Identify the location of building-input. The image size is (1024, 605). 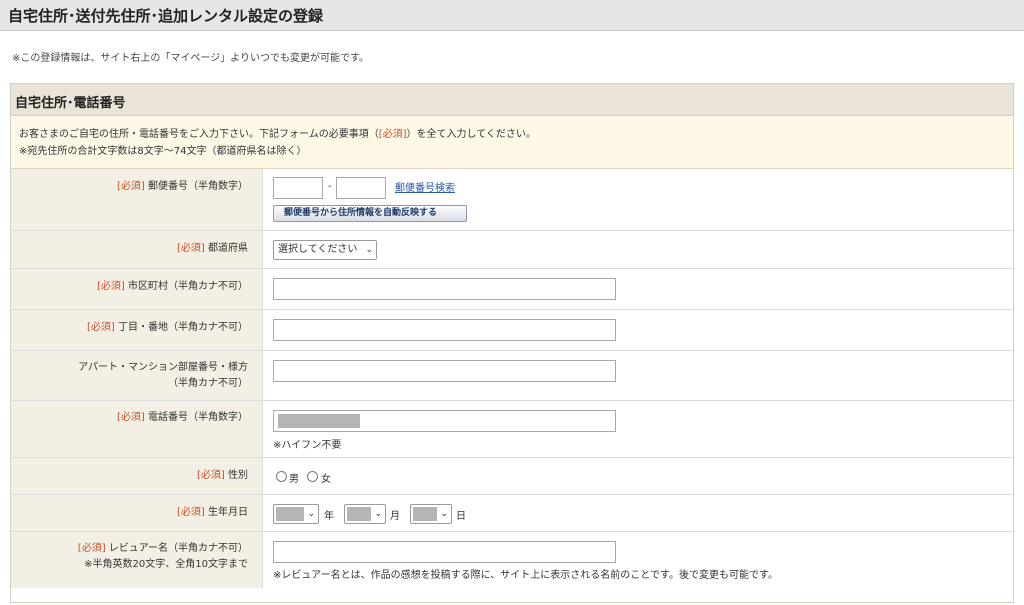
(444, 371).